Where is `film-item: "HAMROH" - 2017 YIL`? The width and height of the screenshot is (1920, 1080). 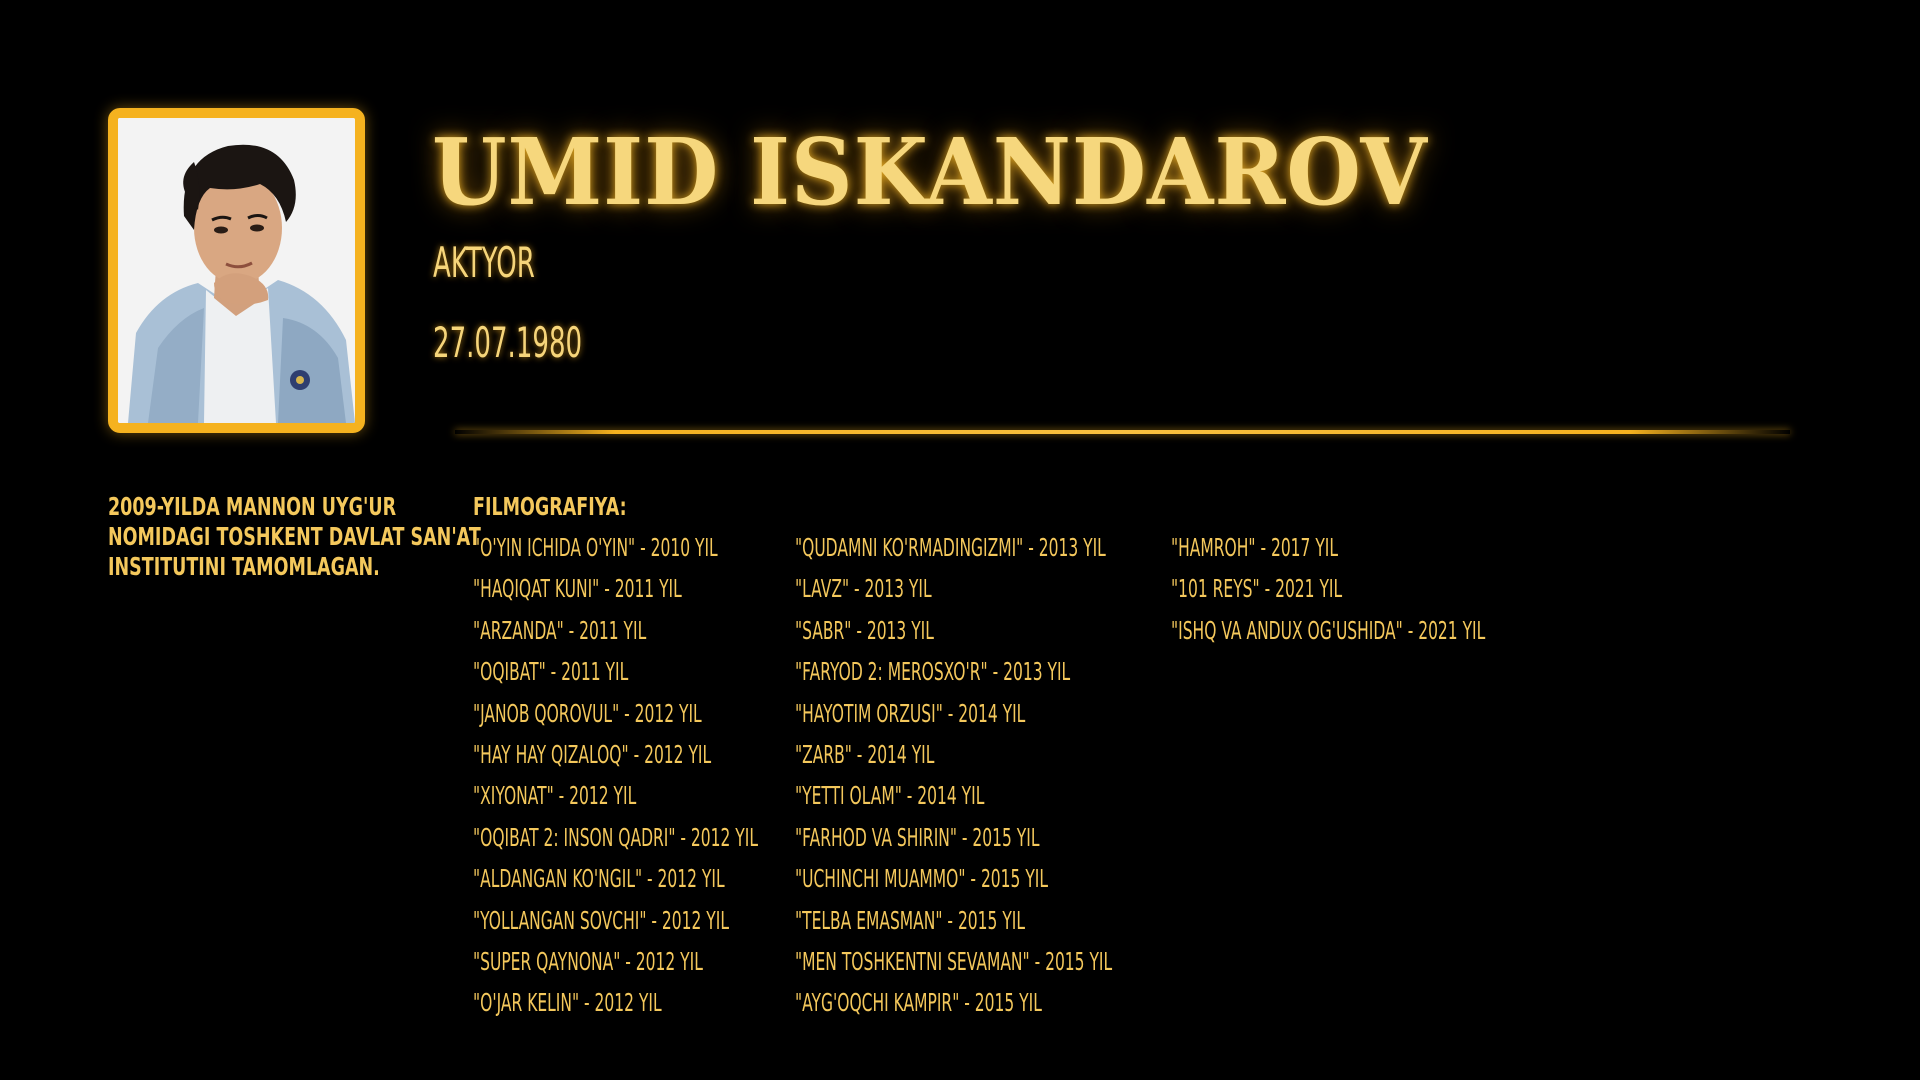
film-item: "HAMROH" - 2017 YIL is located at coordinates (1255, 547).